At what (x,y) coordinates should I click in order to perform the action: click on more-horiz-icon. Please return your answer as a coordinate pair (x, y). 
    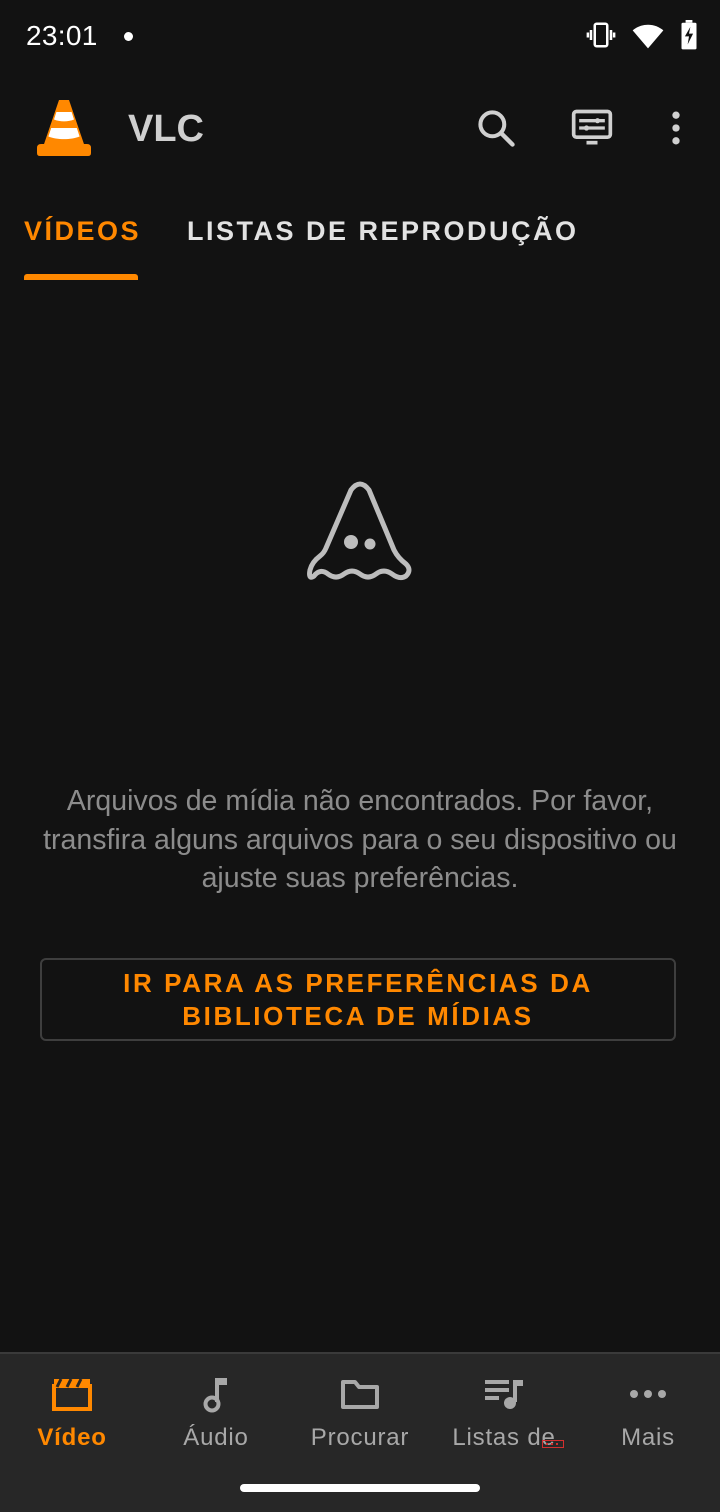
    Looking at the image, I should click on (648, 1394).